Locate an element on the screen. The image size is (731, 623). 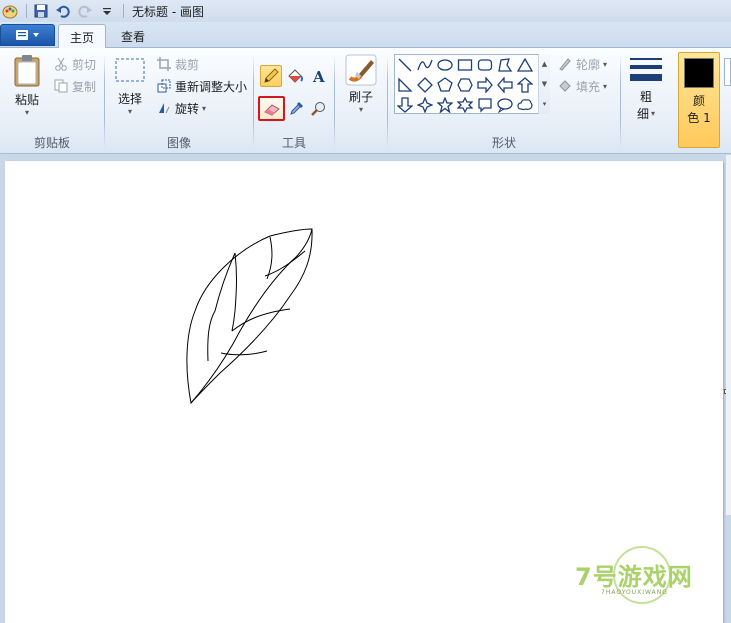
cut-button: 剪切 is located at coordinates (74, 64).